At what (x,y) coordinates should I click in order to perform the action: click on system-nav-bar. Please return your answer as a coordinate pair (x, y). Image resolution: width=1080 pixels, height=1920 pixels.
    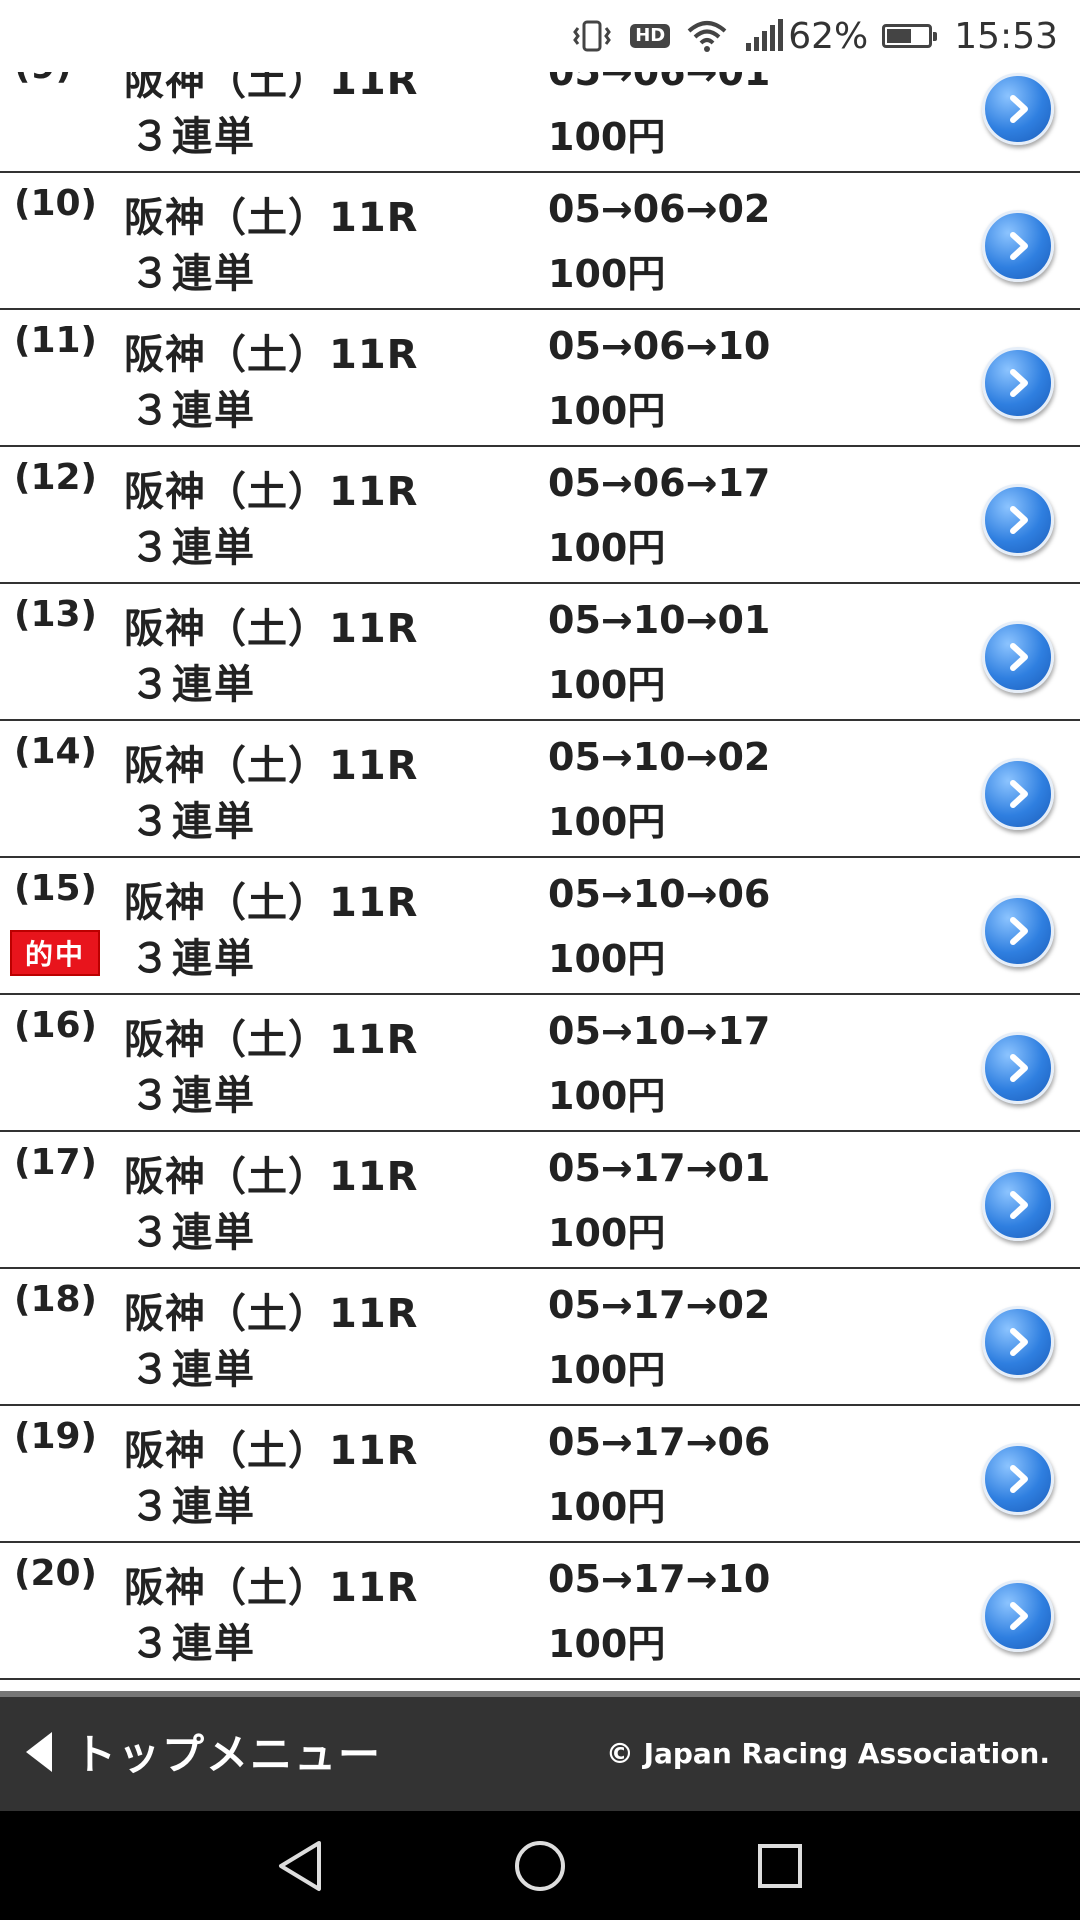
    Looking at the image, I should click on (540, 1865).